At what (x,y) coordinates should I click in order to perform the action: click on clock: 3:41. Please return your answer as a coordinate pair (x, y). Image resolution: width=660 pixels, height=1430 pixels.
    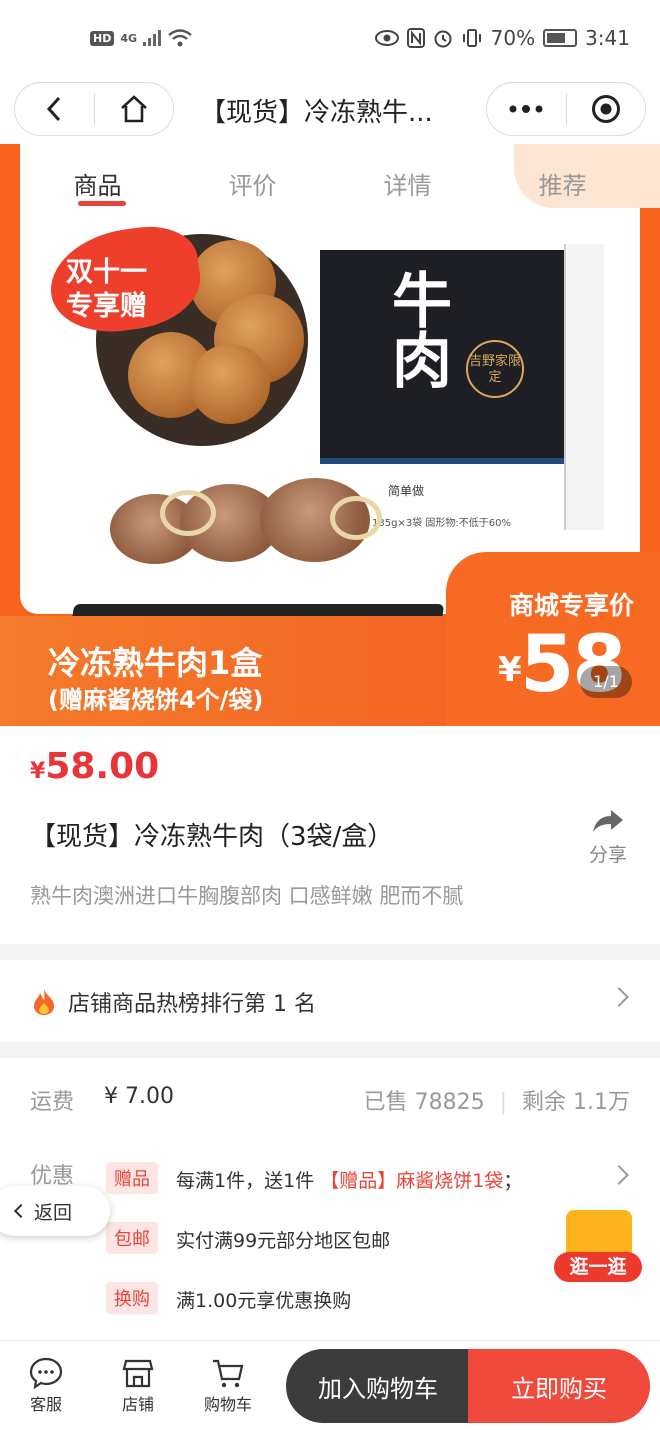
    Looking at the image, I should click on (607, 38).